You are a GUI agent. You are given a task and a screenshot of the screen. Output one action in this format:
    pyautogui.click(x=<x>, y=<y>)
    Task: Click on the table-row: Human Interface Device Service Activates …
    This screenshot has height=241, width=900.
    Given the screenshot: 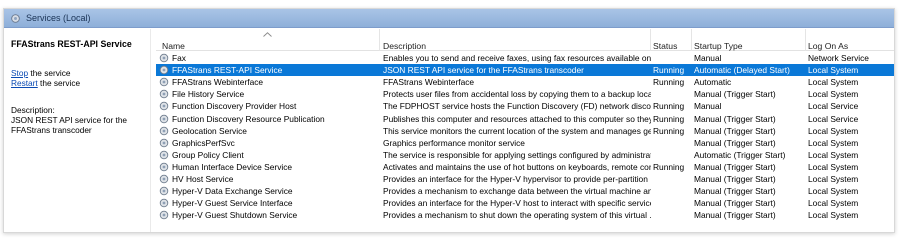 What is the action you would take?
    pyautogui.click(x=525, y=167)
    